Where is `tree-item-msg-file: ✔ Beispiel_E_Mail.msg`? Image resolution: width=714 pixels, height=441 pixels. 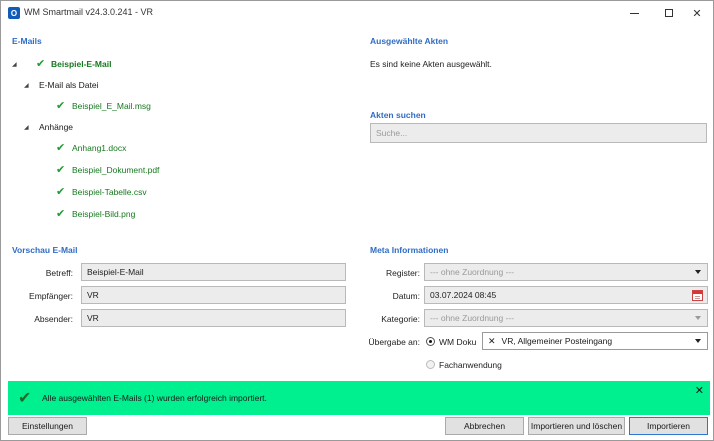
tree-item-msg-file: ✔ Beispiel_E_Mail.msg is located at coordinates (103, 106).